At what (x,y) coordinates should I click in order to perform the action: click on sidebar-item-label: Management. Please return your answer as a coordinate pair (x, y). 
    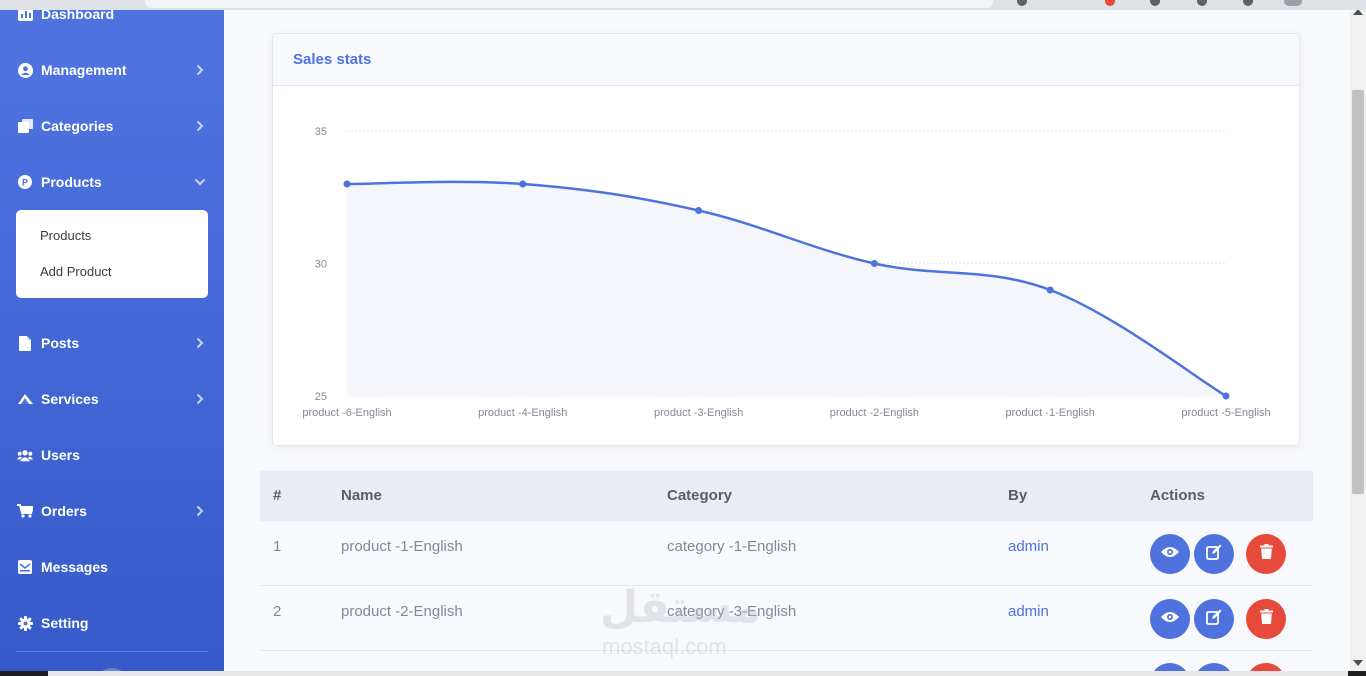
    Looking at the image, I should click on (84, 70).